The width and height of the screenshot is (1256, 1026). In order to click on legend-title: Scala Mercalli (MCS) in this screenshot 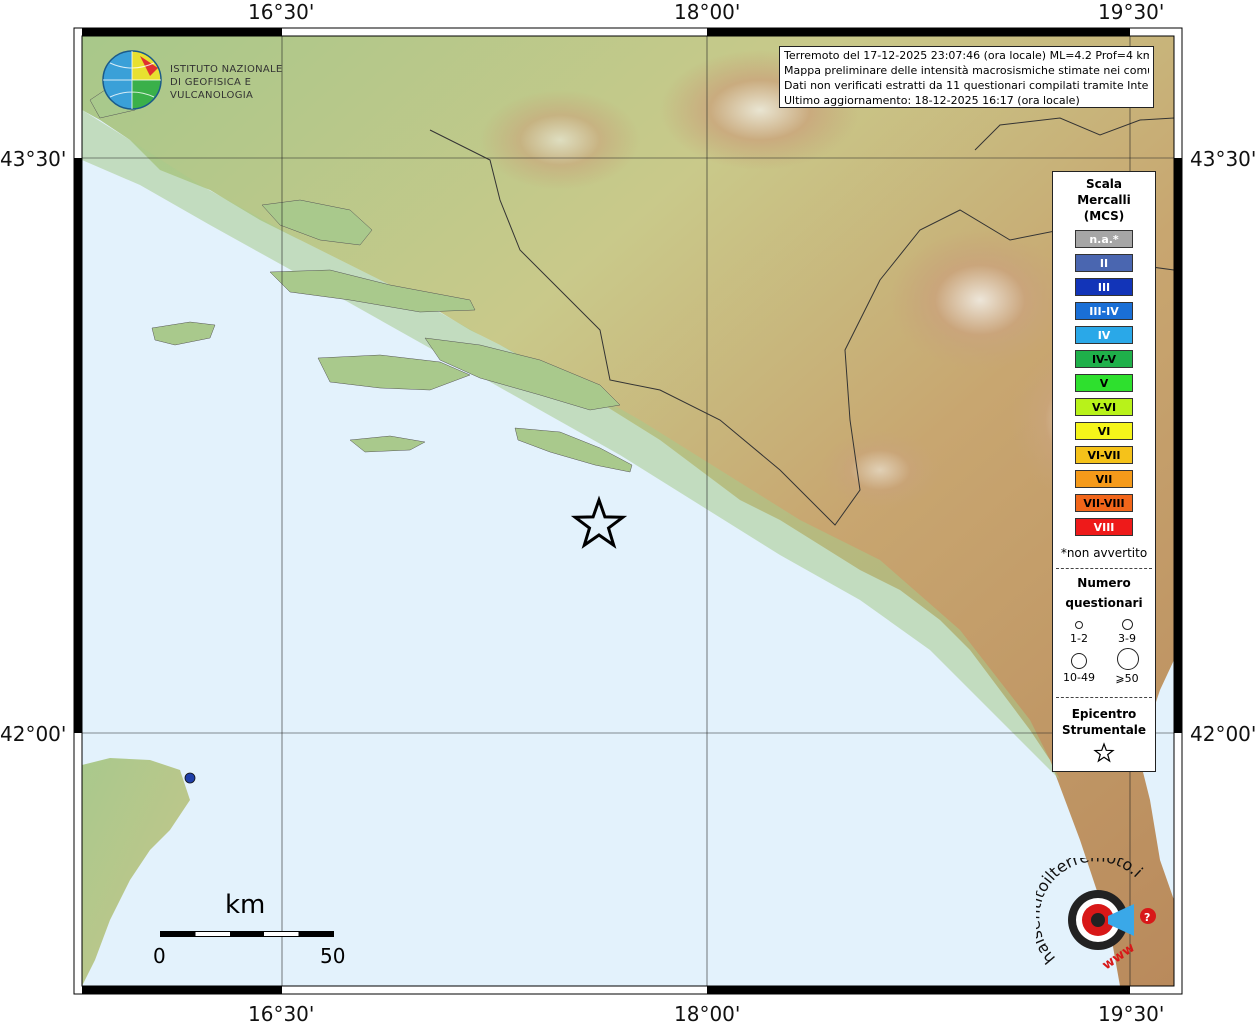, I will do `click(1104, 200)`.